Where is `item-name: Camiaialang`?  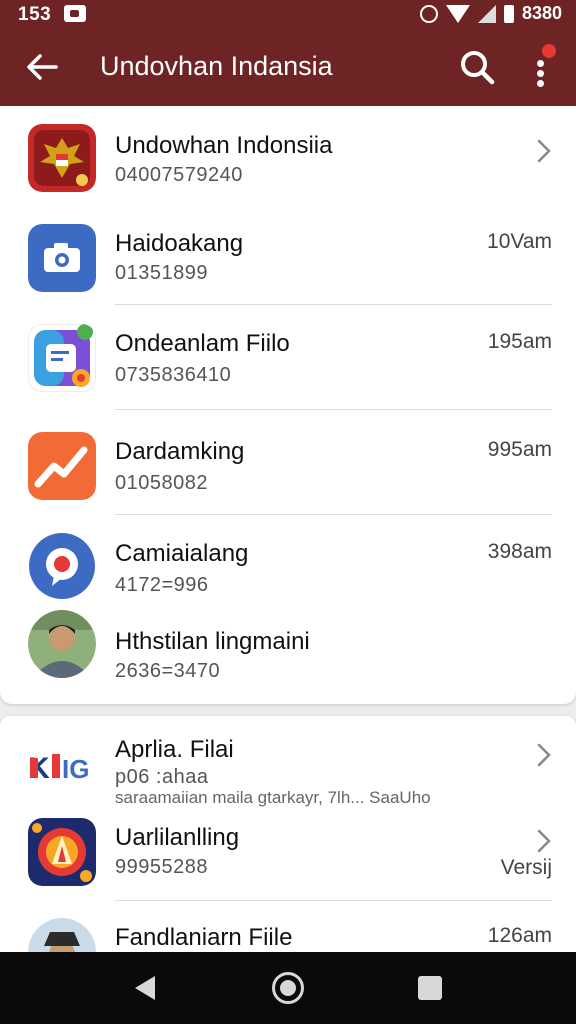
item-name: Camiaialang is located at coordinates (182, 553).